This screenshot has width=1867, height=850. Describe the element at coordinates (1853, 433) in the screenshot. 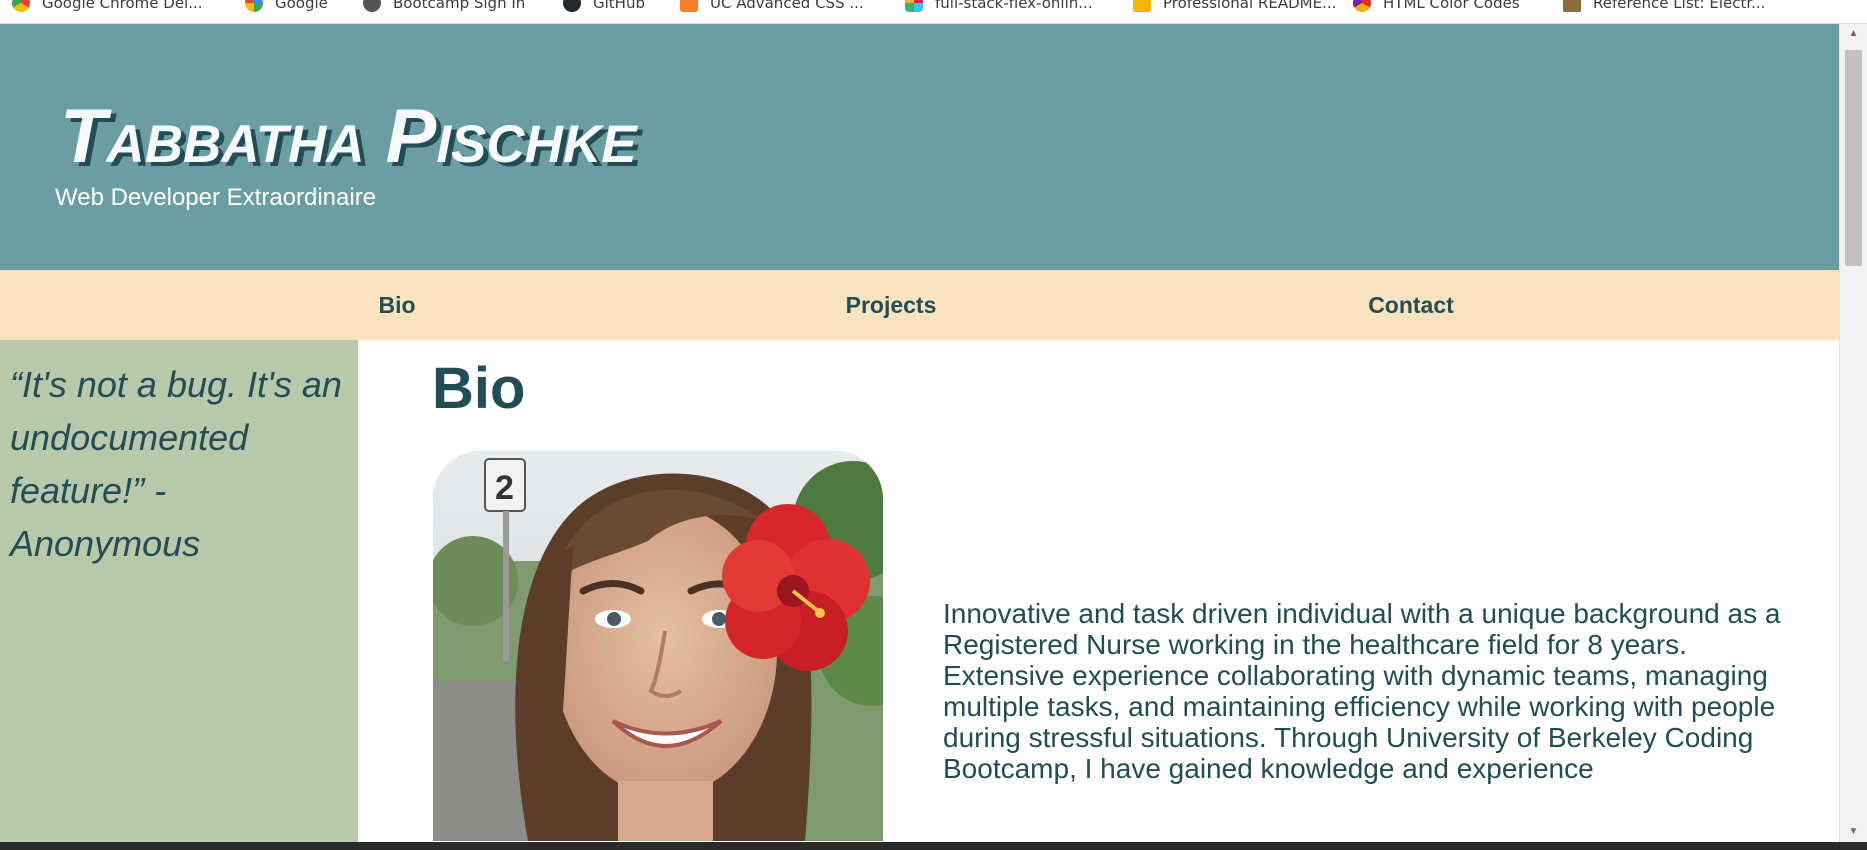

I see `vertical-scrollbar: ▲ ▼` at that location.